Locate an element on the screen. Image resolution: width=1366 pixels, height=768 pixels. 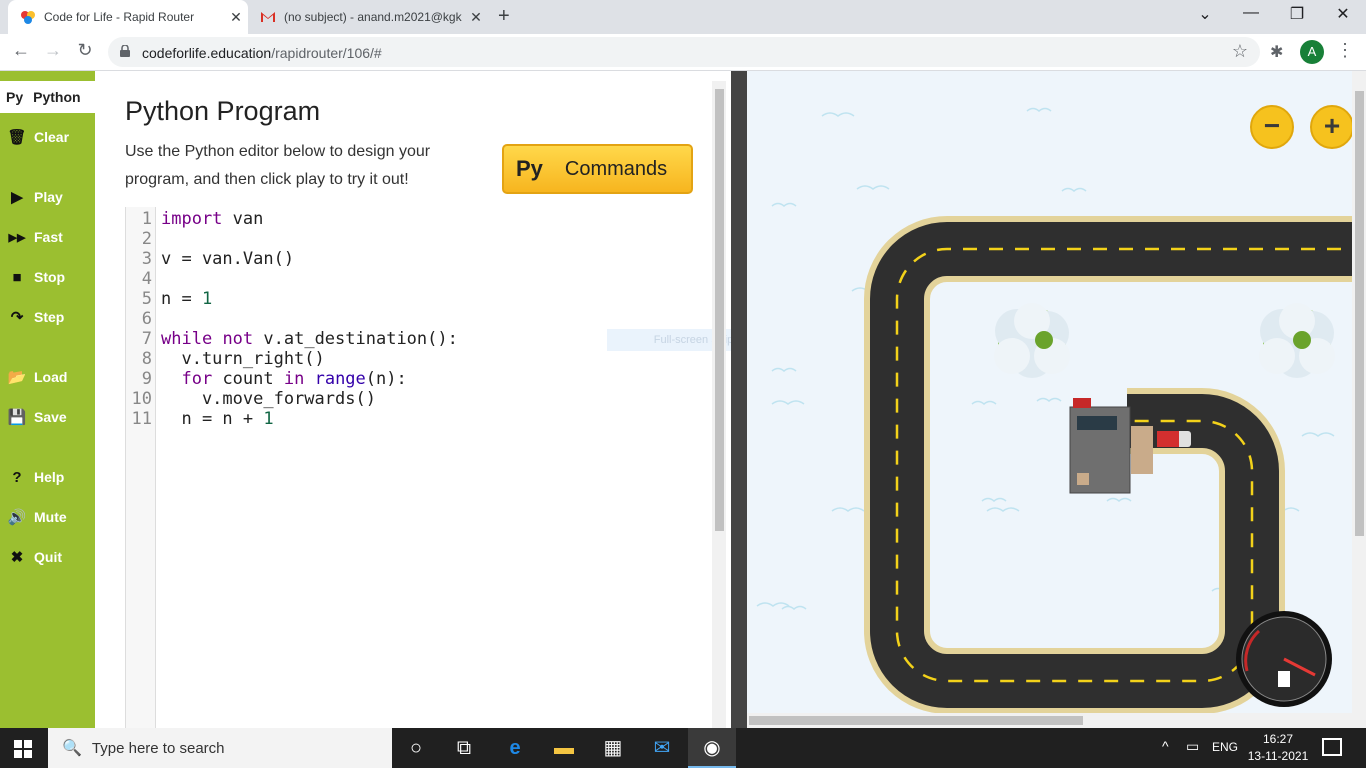
play-icon: ▶ is located at coordinates (17, 197).